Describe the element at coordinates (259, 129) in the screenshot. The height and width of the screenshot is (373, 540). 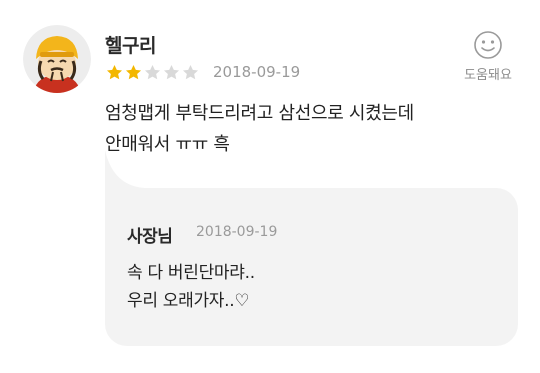
I see `review-text: 엄청맵게 부탁드리려고 삼선으로 시켰는데 안매워서 ㅠㅠ 흑` at that location.